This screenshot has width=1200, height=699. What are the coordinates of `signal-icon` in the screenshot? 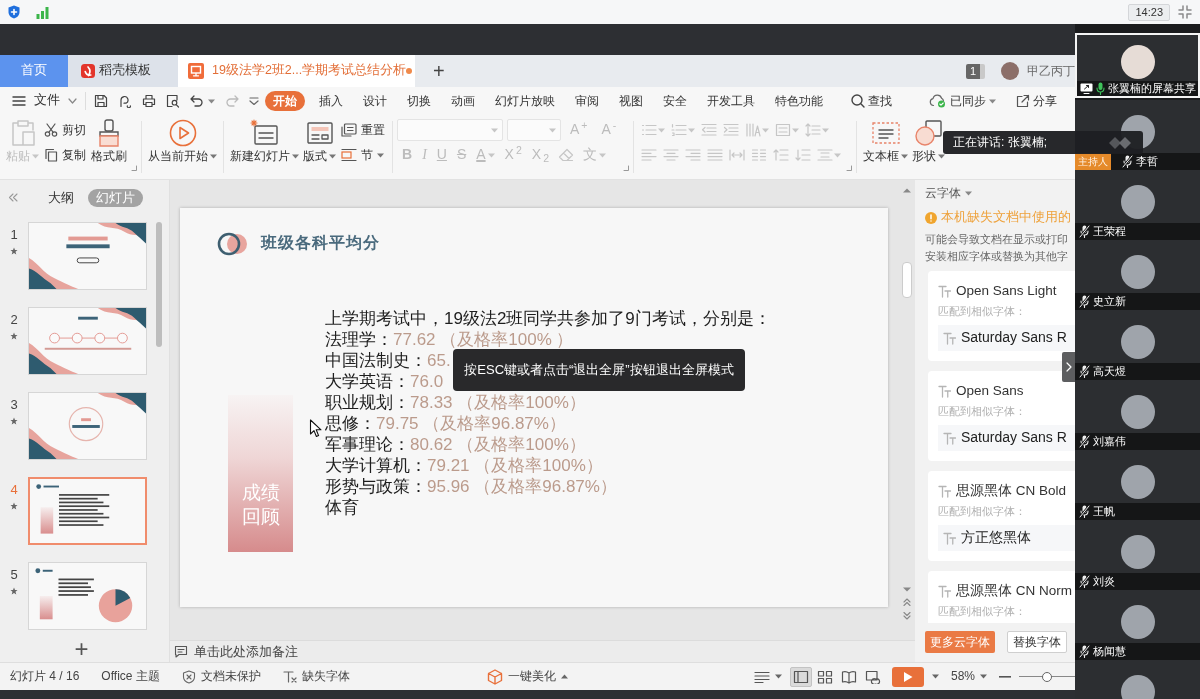 It's located at (42, 12).